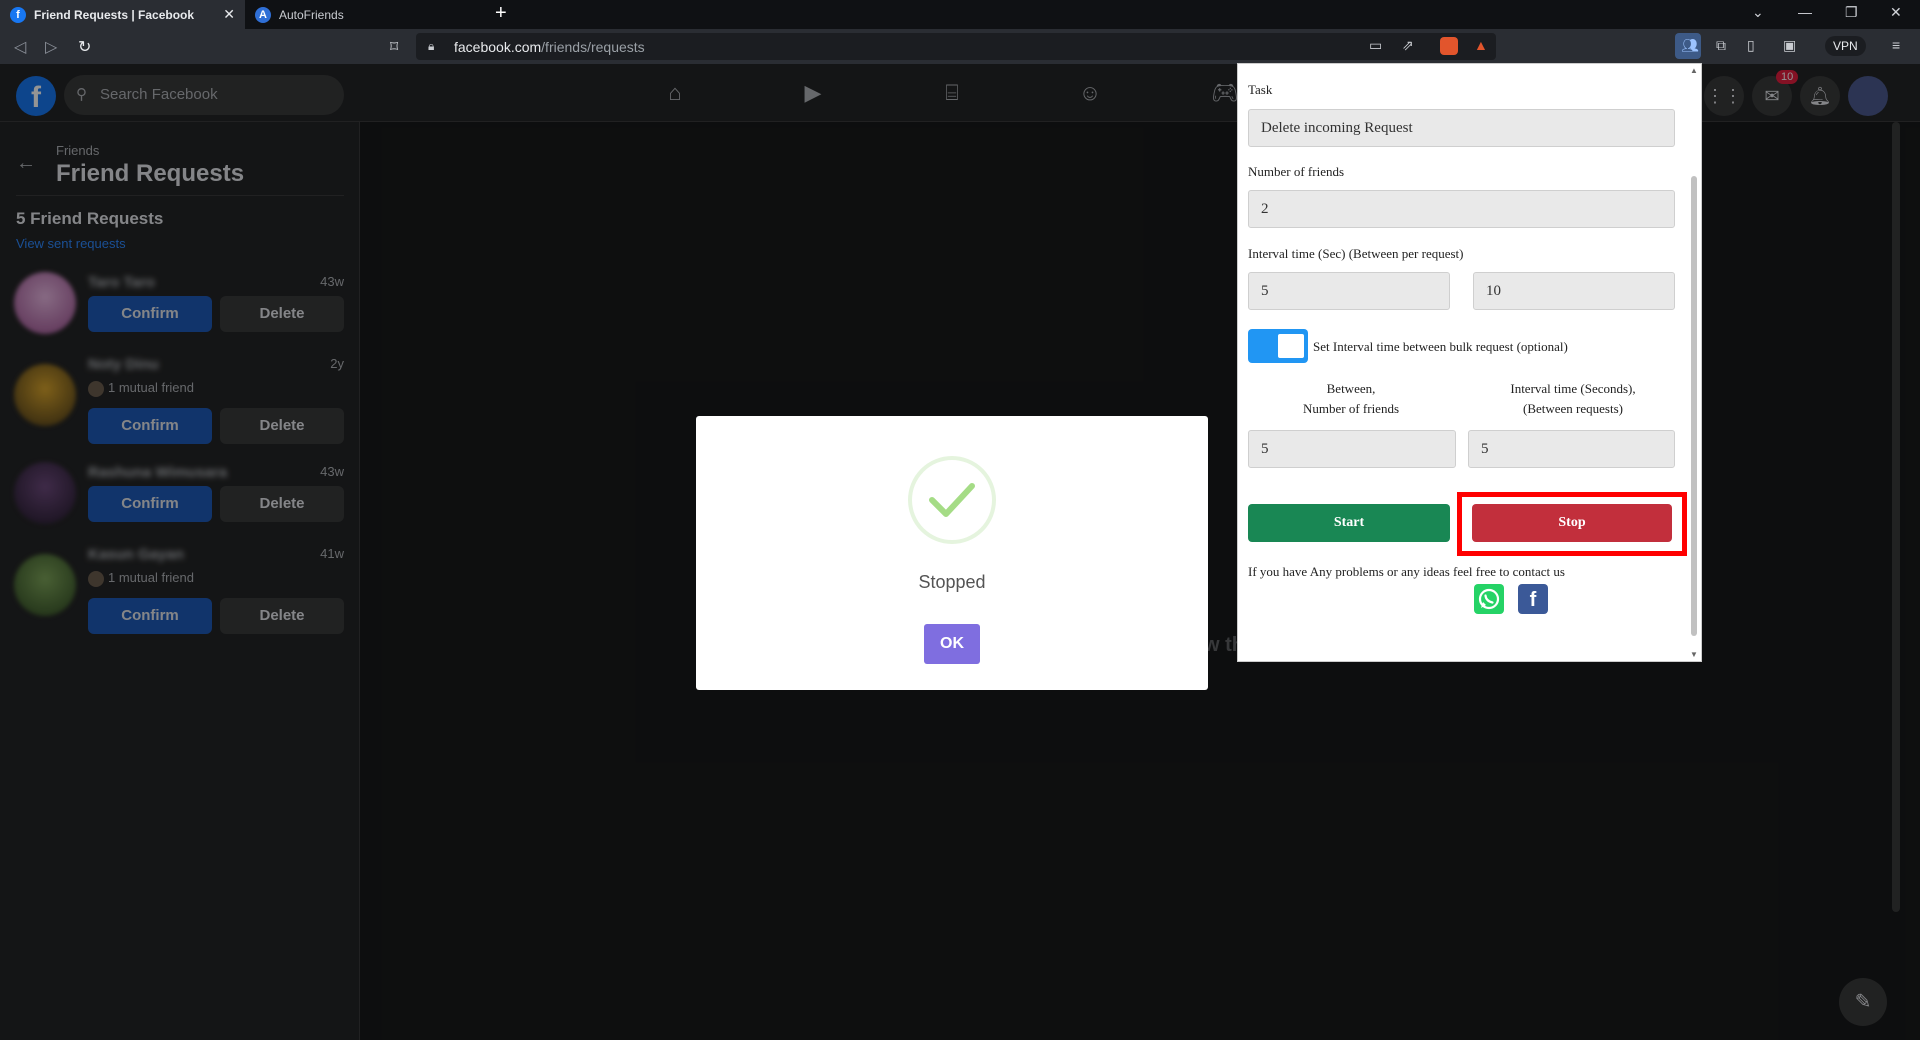 The height and width of the screenshot is (1040, 1920). What do you see at coordinates (1349, 291) in the screenshot?
I see `interval-min-input: 5` at bounding box center [1349, 291].